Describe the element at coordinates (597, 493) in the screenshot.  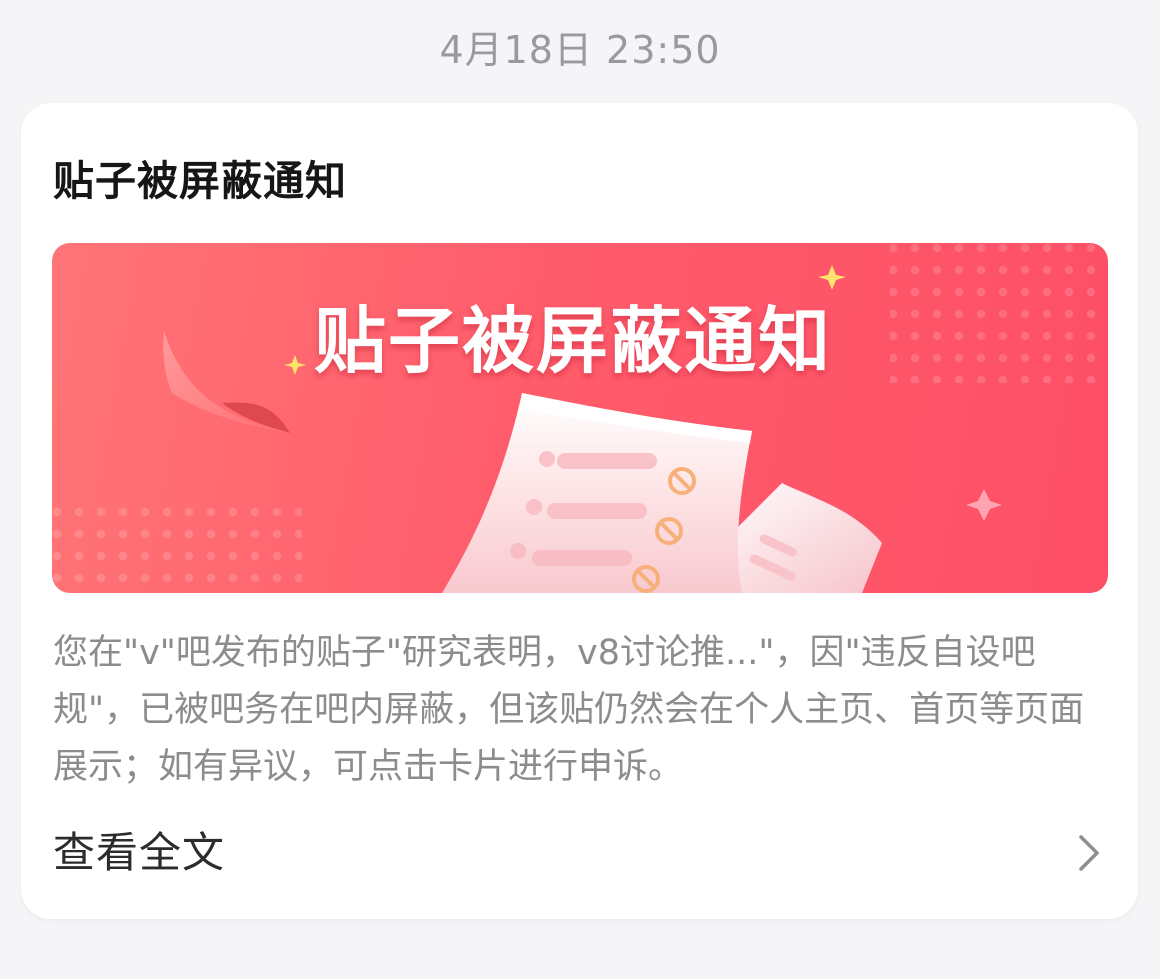
I see `document-illustration` at that location.